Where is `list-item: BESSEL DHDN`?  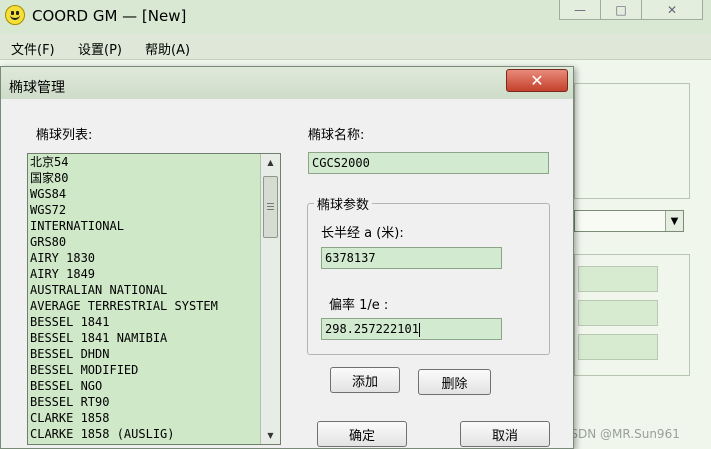
list-item: BESSEL DHDN is located at coordinates (124, 354).